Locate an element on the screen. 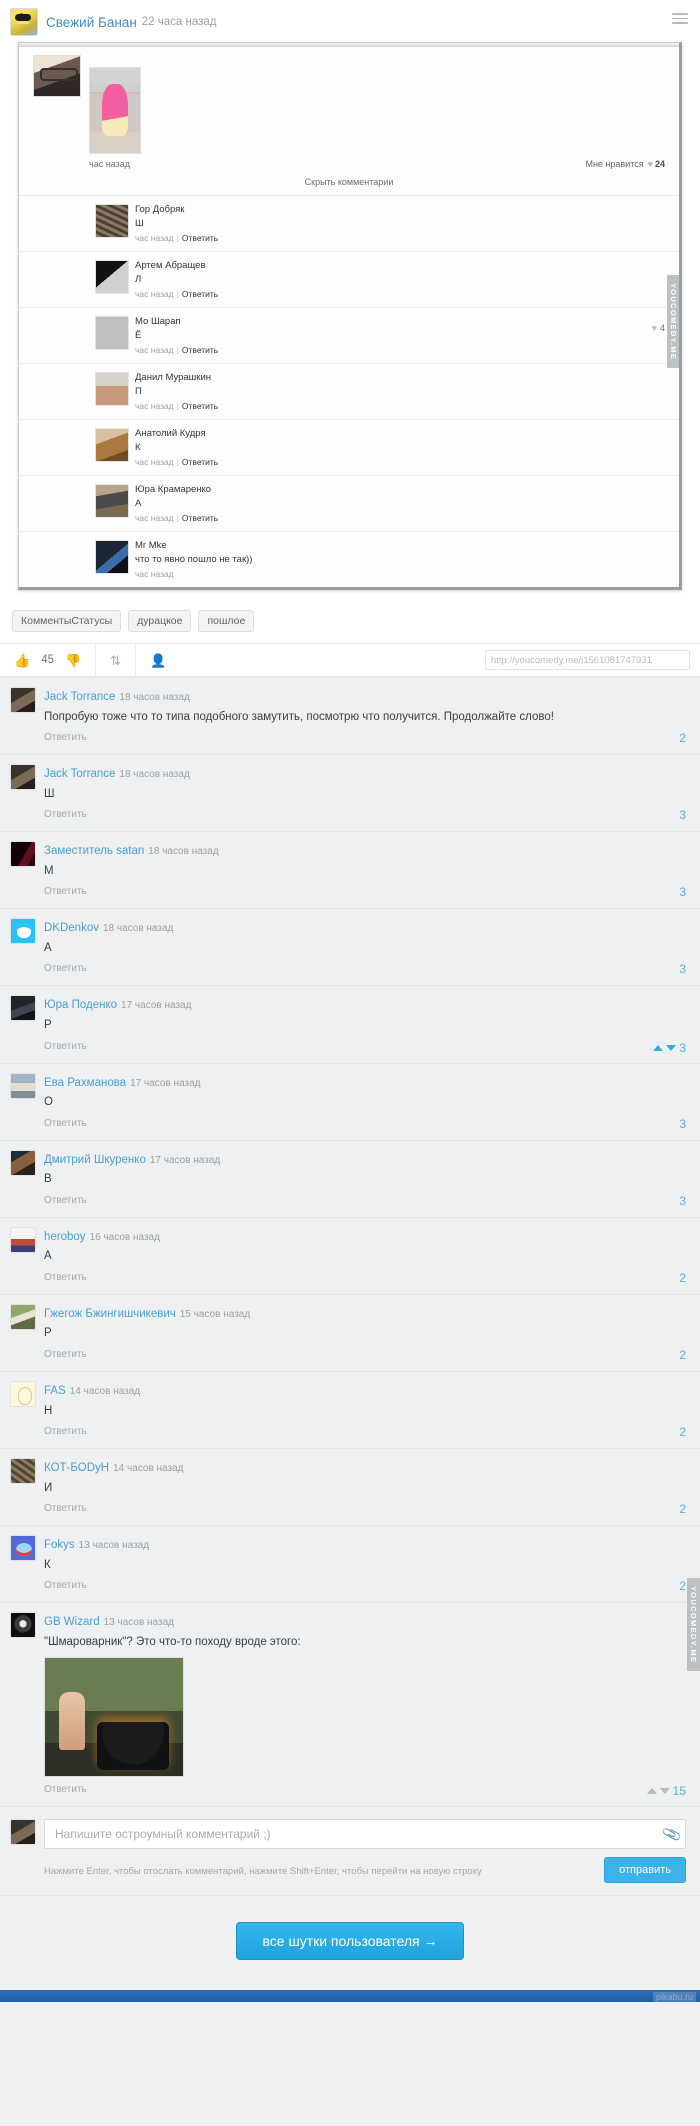  comment-author-link: heroboy is located at coordinates (65, 1237).